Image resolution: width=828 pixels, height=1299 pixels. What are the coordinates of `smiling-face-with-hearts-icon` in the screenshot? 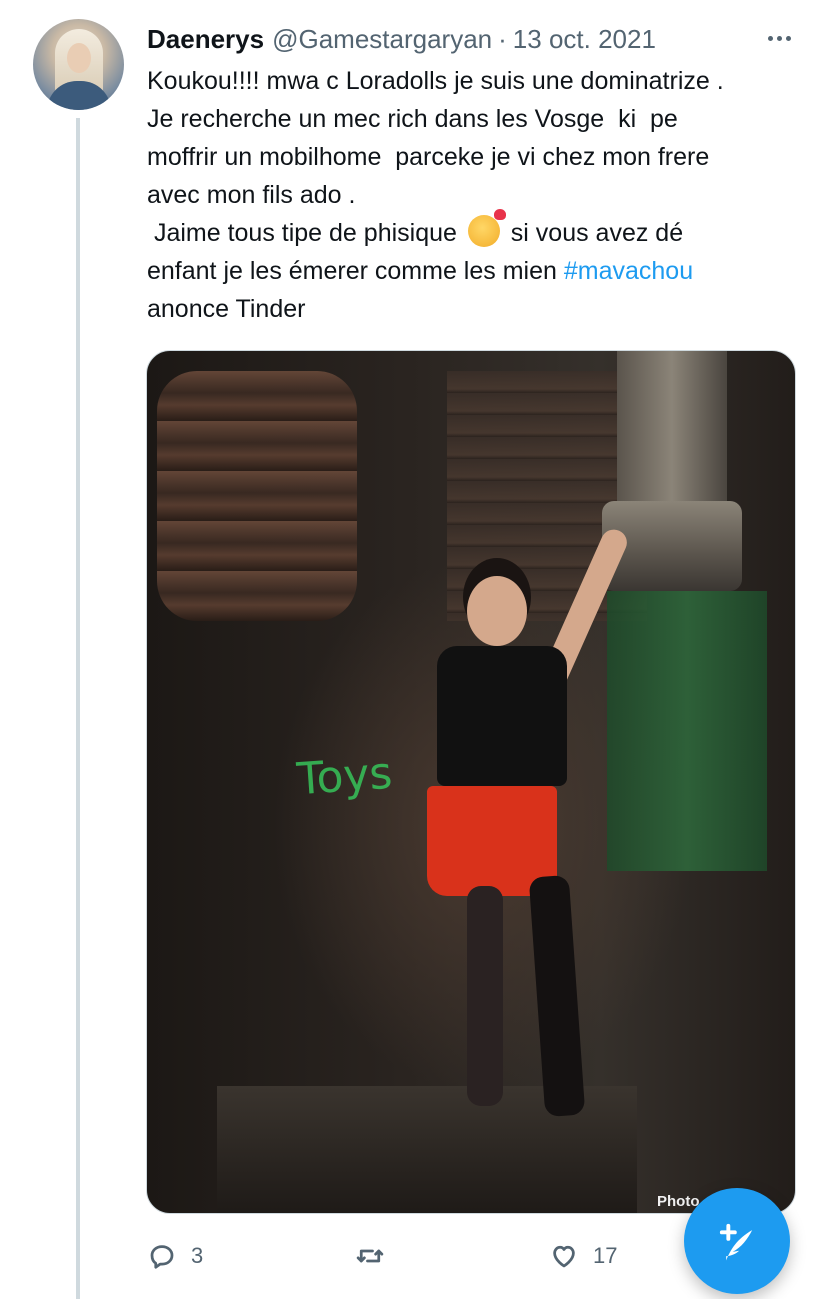 It's located at (486, 228).